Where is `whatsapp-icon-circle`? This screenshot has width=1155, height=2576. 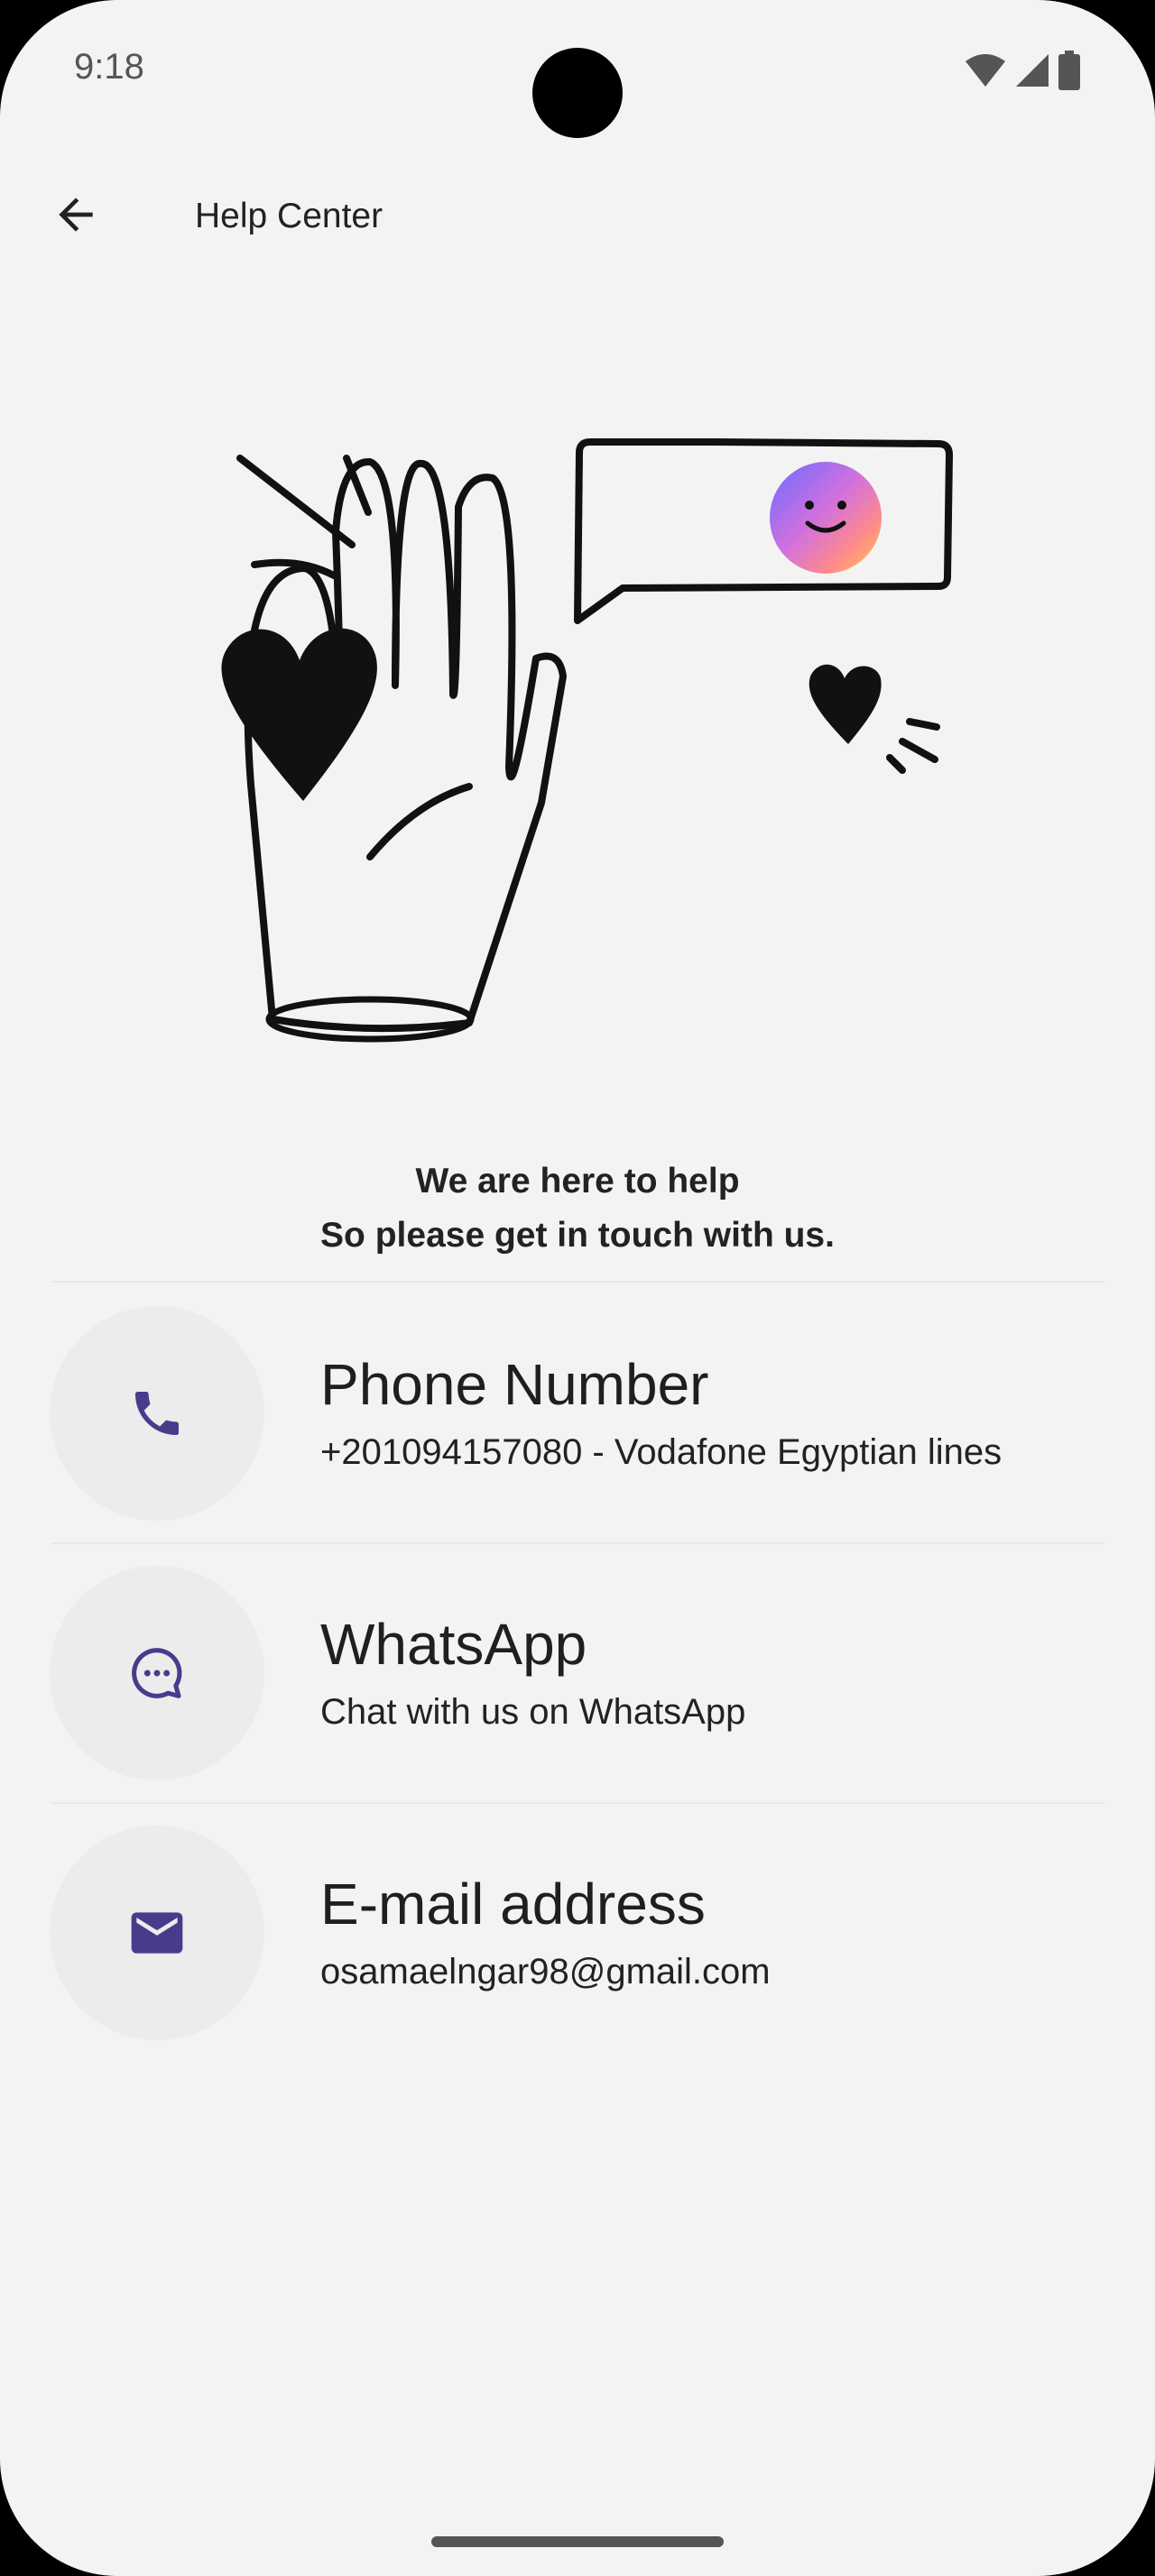
whatsapp-icon-circle is located at coordinates (157, 1673).